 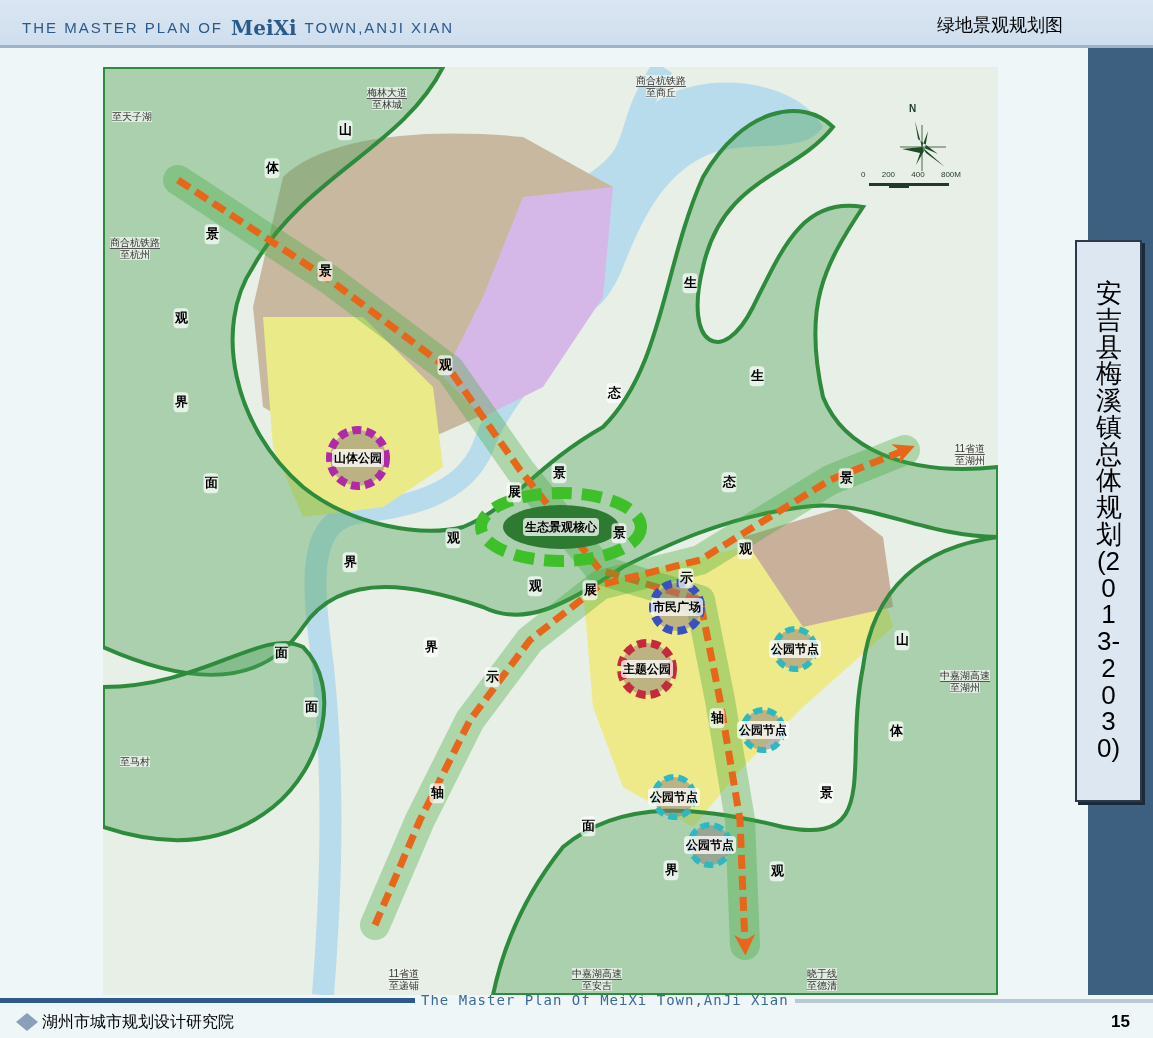 I want to click on park-label: 山体公园, so click(x=358, y=458).